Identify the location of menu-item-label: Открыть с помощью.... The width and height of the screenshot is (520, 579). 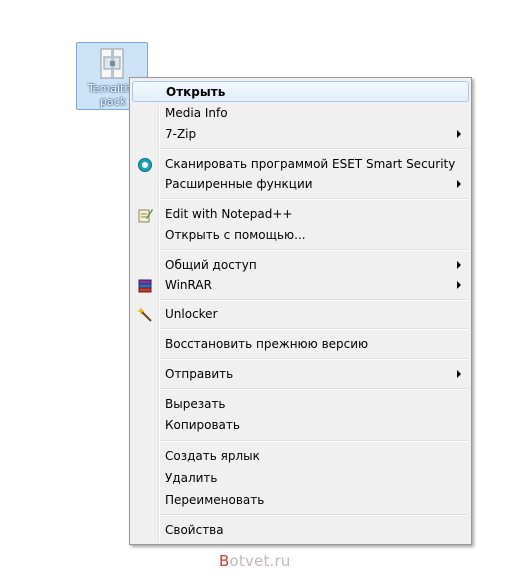
(235, 235).